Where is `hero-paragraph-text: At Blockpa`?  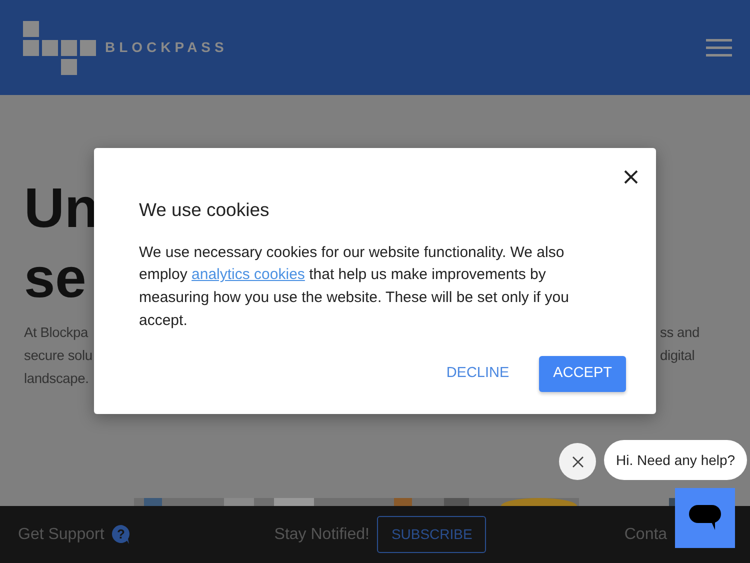
hero-paragraph-text: At Blockpa is located at coordinates (57, 333).